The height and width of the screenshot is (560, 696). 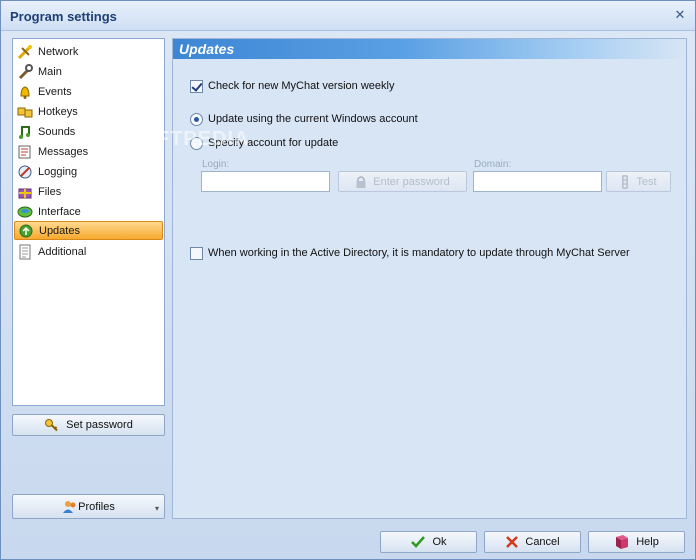 I want to click on cross-icon, so click(x=512, y=542).